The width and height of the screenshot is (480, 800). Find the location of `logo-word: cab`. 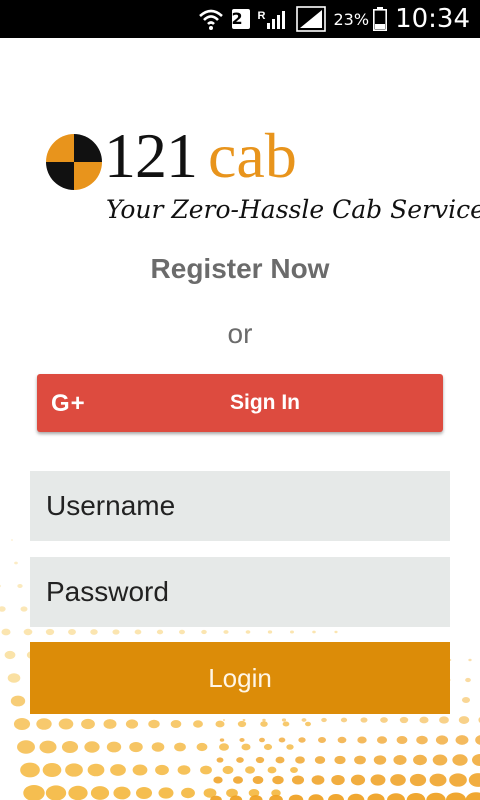

logo-word: cab is located at coordinates (252, 155).